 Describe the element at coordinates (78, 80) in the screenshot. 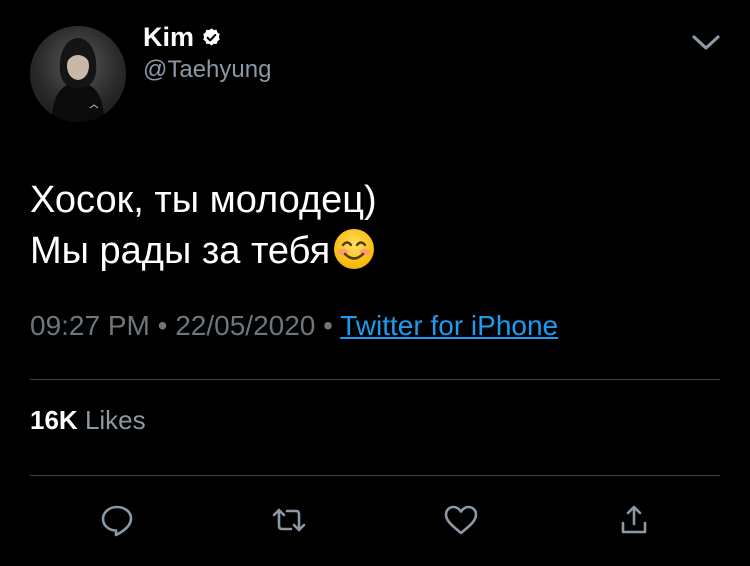

I see `hooded-person-avatar-icon` at that location.